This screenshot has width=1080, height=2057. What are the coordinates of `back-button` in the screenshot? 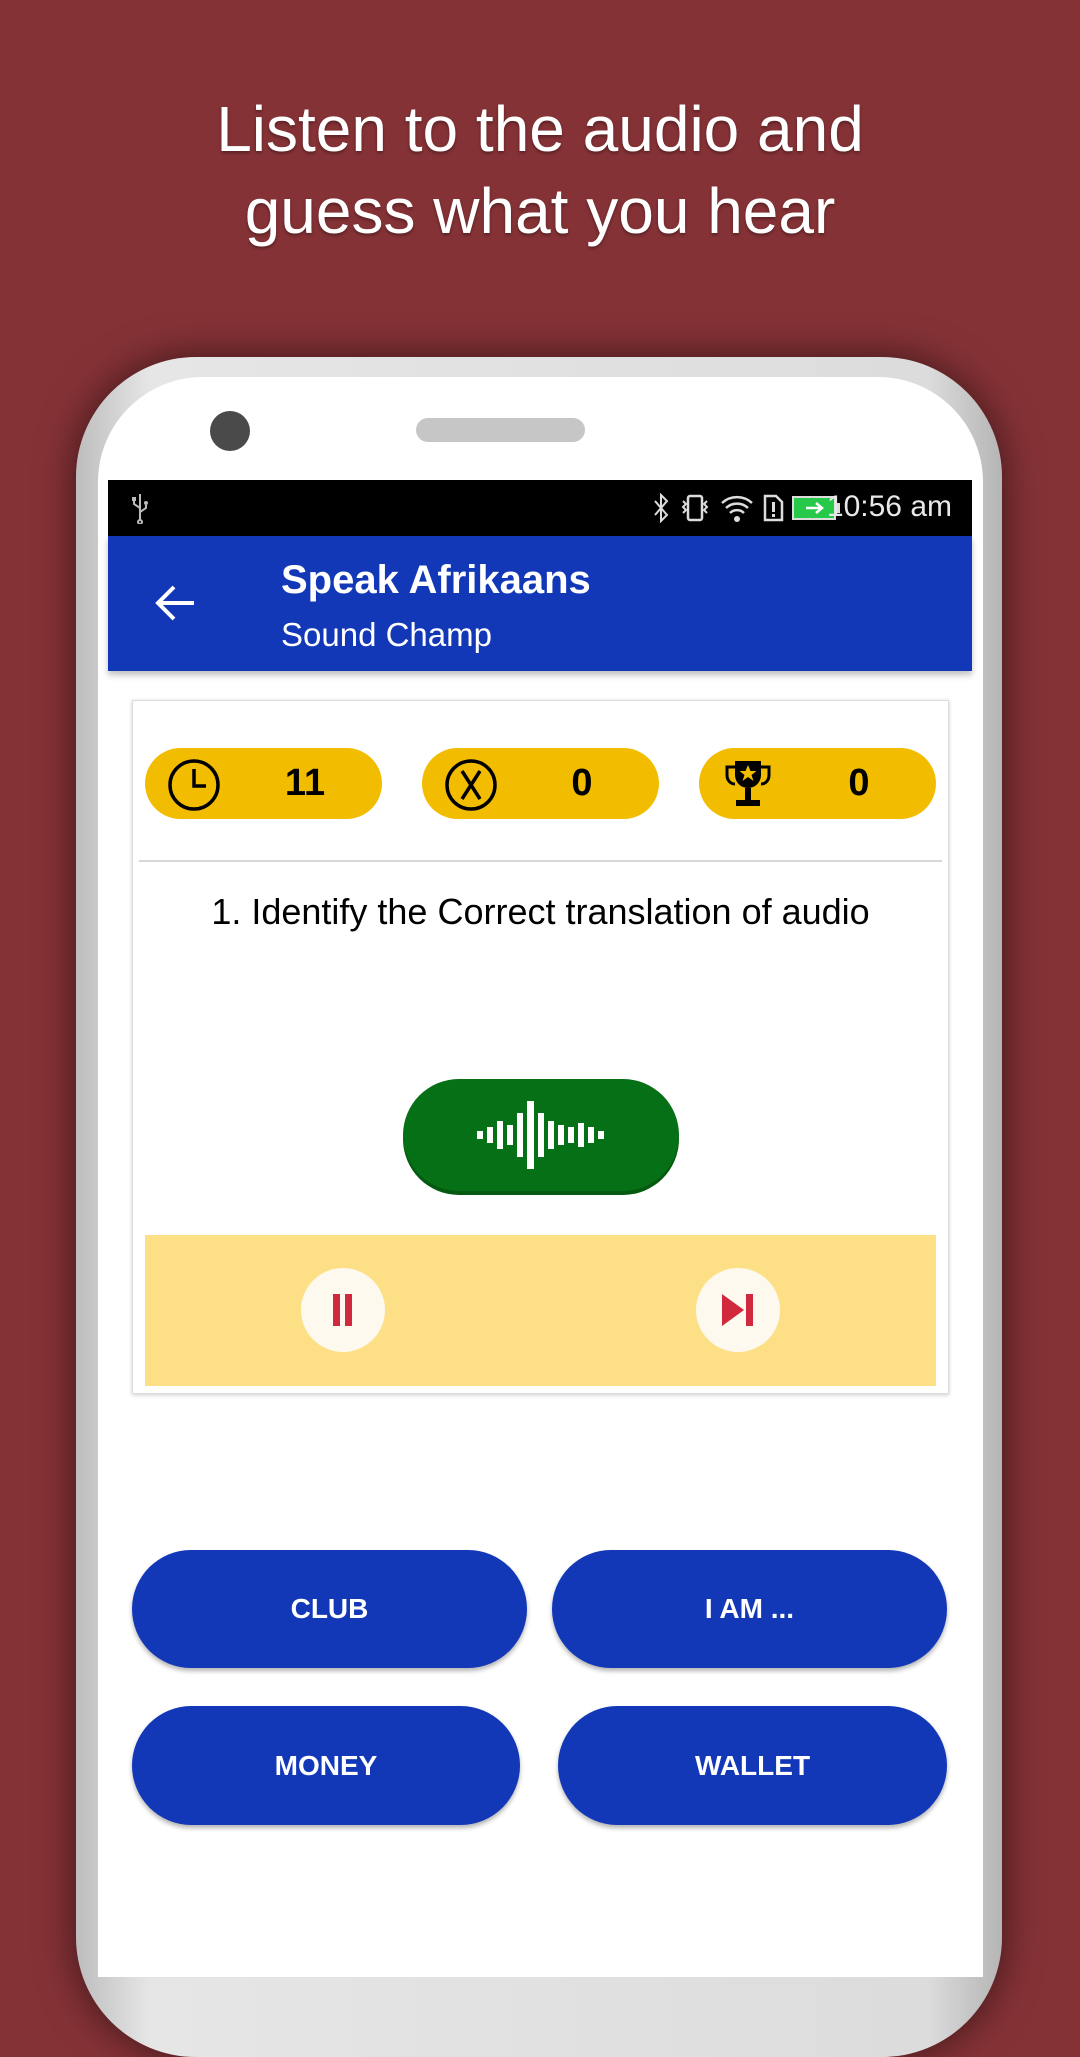 It's located at (175, 603).